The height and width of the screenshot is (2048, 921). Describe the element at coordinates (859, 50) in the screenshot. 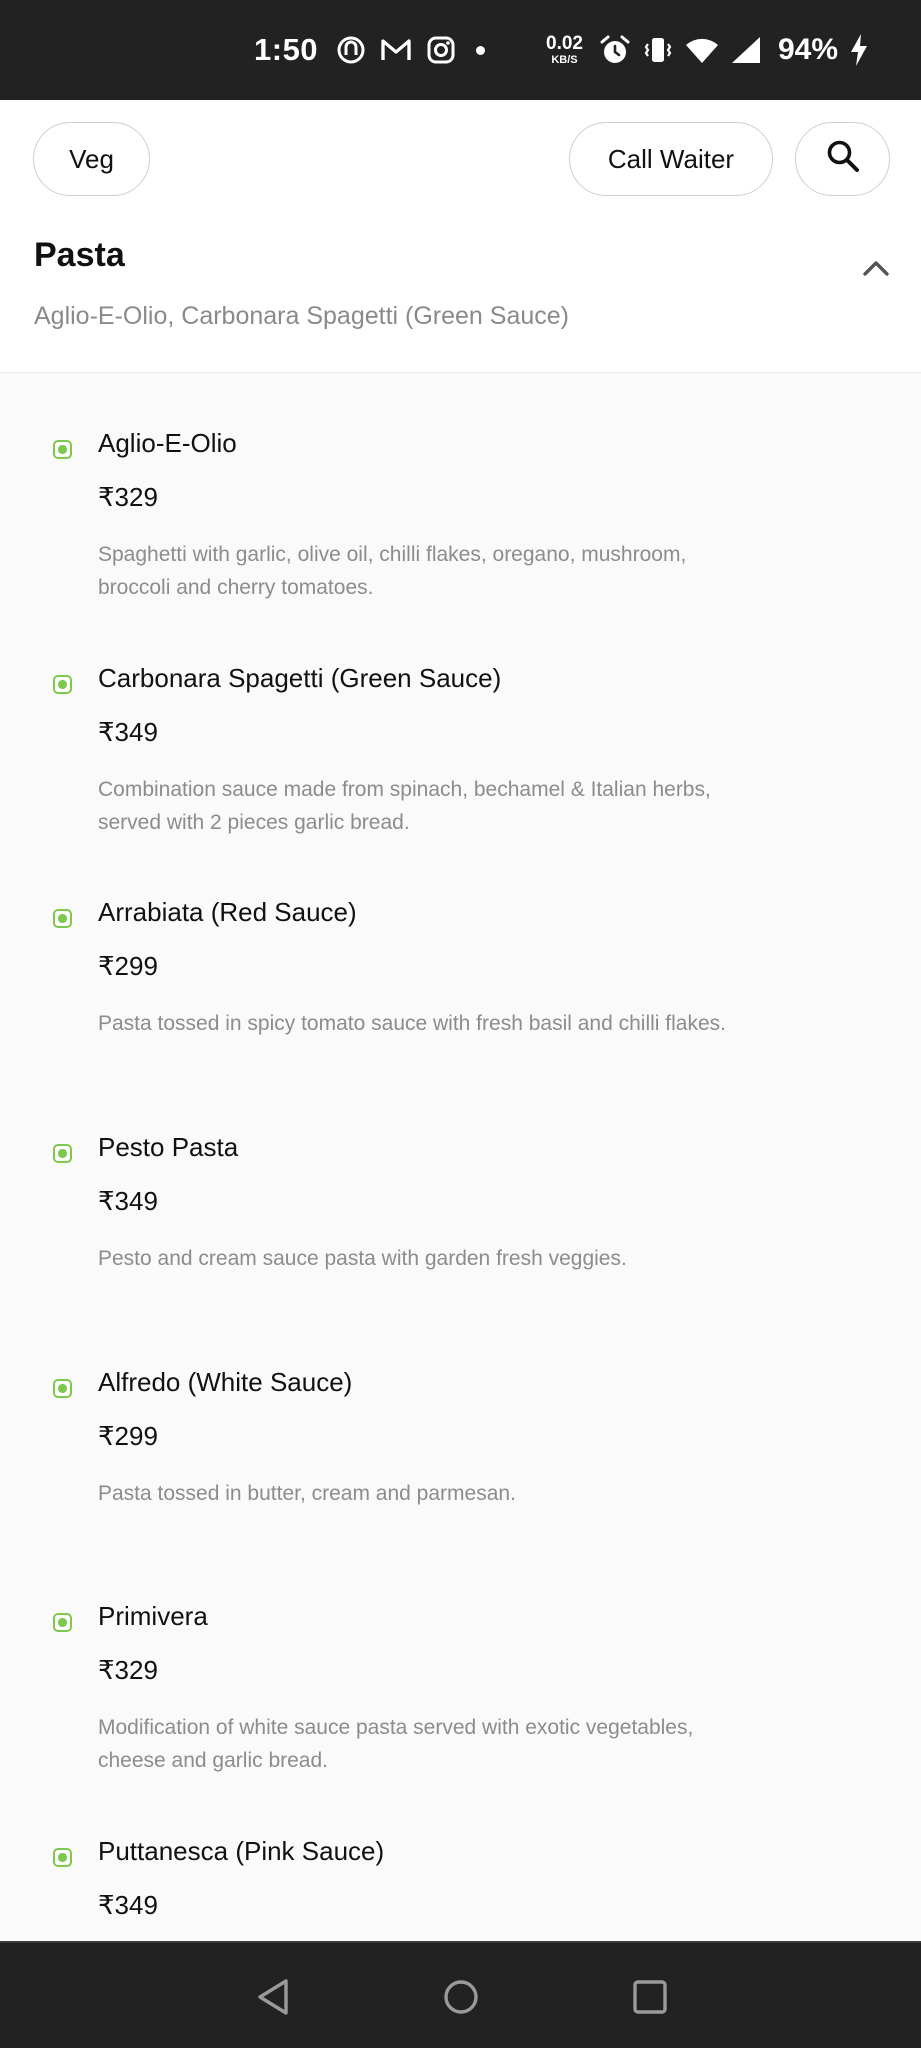

I see `charging-bolt-icon` at that location.